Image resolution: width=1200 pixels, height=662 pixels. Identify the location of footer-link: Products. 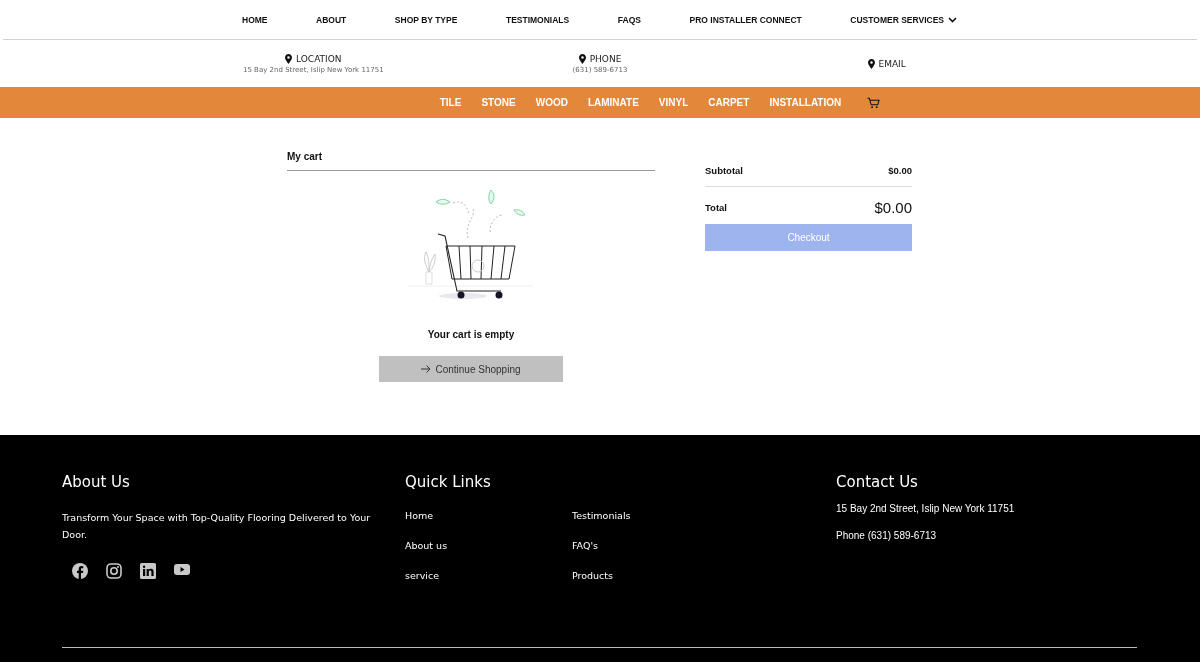
(593, 576).